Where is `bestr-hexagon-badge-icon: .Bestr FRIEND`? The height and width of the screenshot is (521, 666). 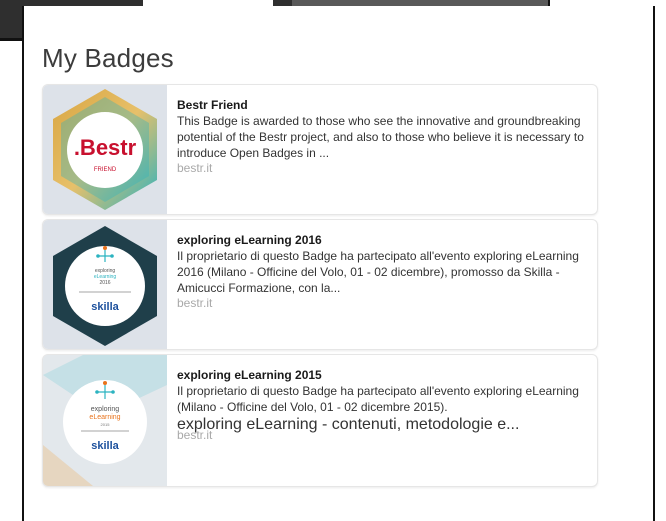 bestr-hexagon-badge-icon: .Bestr FRIEND is located at coordinates (105, 149).